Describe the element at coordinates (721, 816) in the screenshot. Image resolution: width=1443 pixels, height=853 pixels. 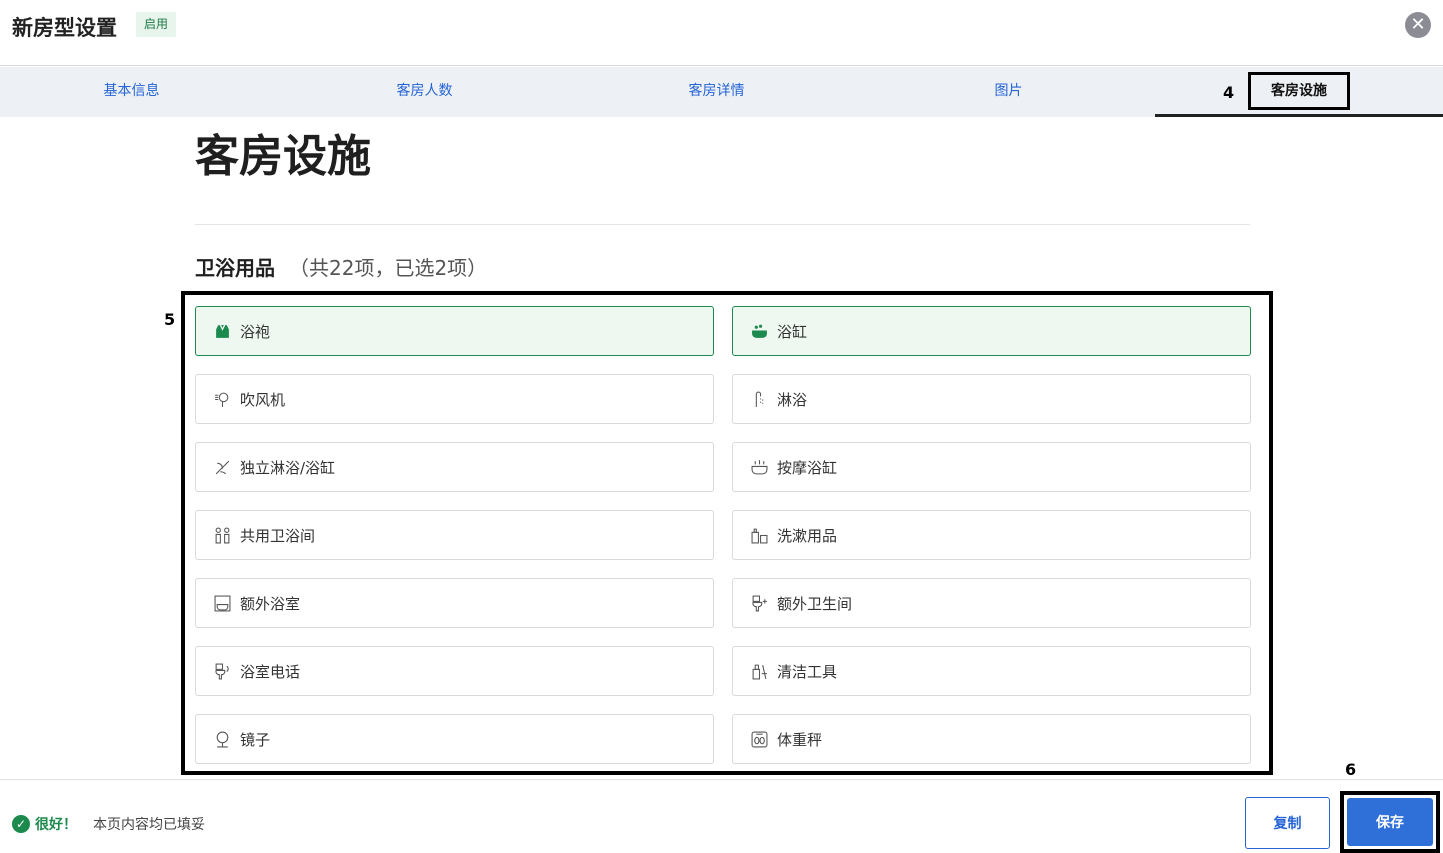
I see `footer-bar: ✓ 很好！ 本页内容均已填妥 复制 保存` at that location.